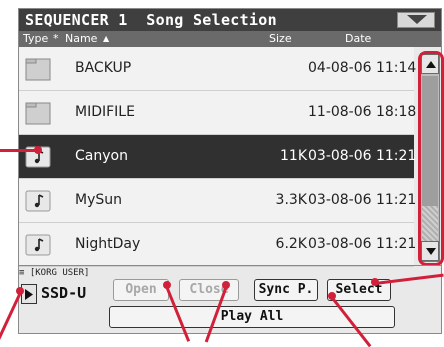 The height and width of the screenshot is (347, 444). What do you see at coordinates (218, 69) in the screenshot?
I see `list-item: BACKUP 04-08-06 11:14` at bounding box center [218, 69].